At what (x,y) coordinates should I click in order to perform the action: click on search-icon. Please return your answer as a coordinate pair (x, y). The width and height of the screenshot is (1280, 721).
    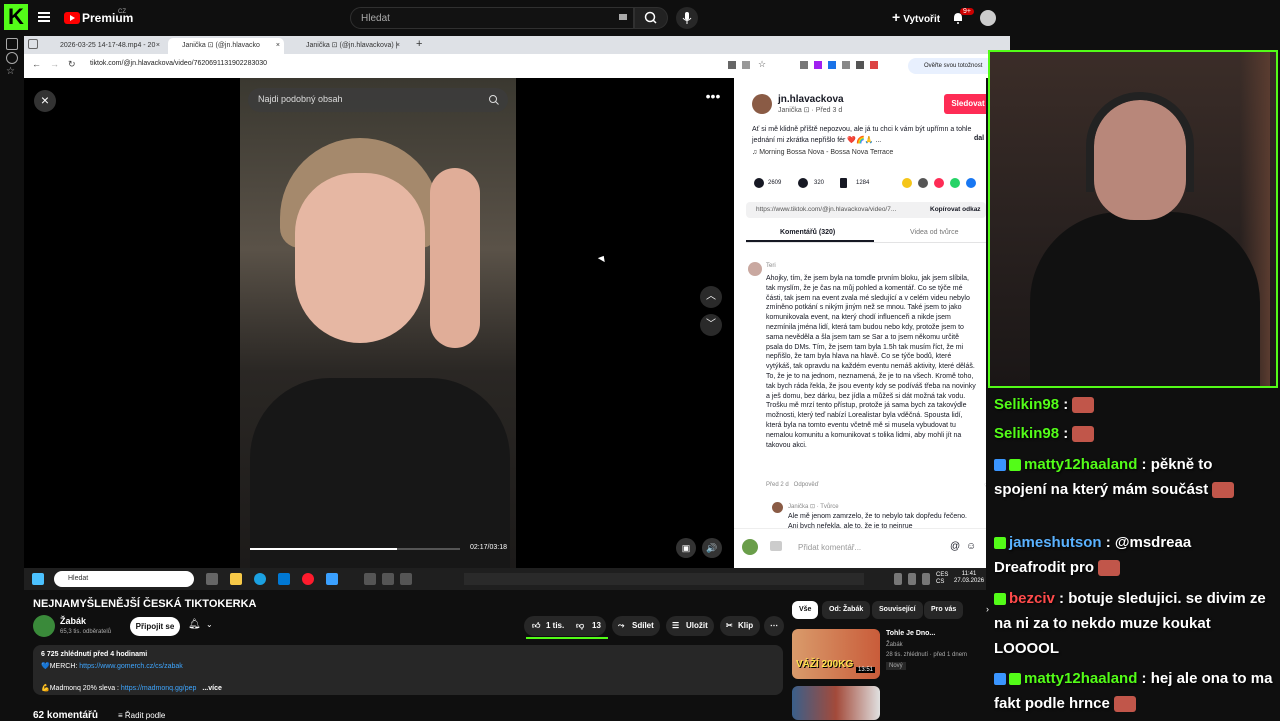
    Looking at the image, I should click on (494, 100).